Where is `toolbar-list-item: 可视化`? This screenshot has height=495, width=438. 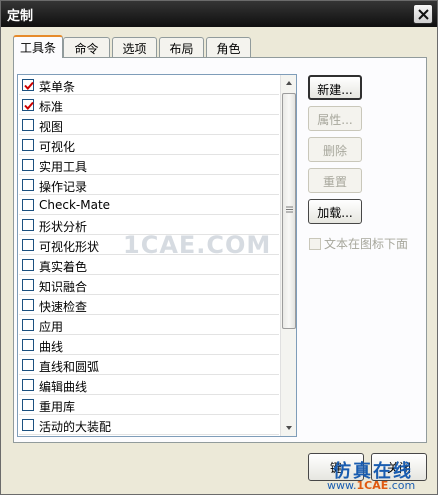 toolbar-list-item: 可视化 is located at coordinates (149, 145).